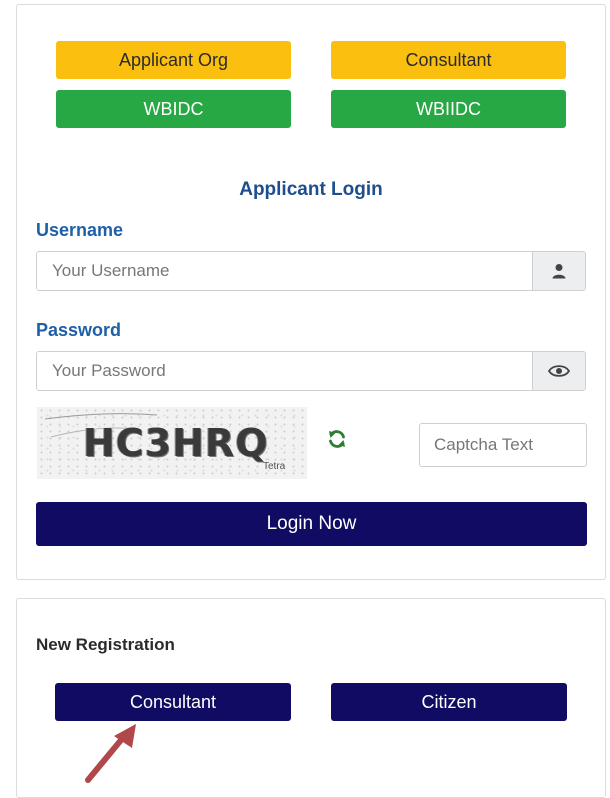 Image resolution: width=610 pixels, height=798 pixels. What do you see at coordinates (173, 109) in the screenshot?
I see `wbidc-button: WBIDC` at bounding box center [173, 109].